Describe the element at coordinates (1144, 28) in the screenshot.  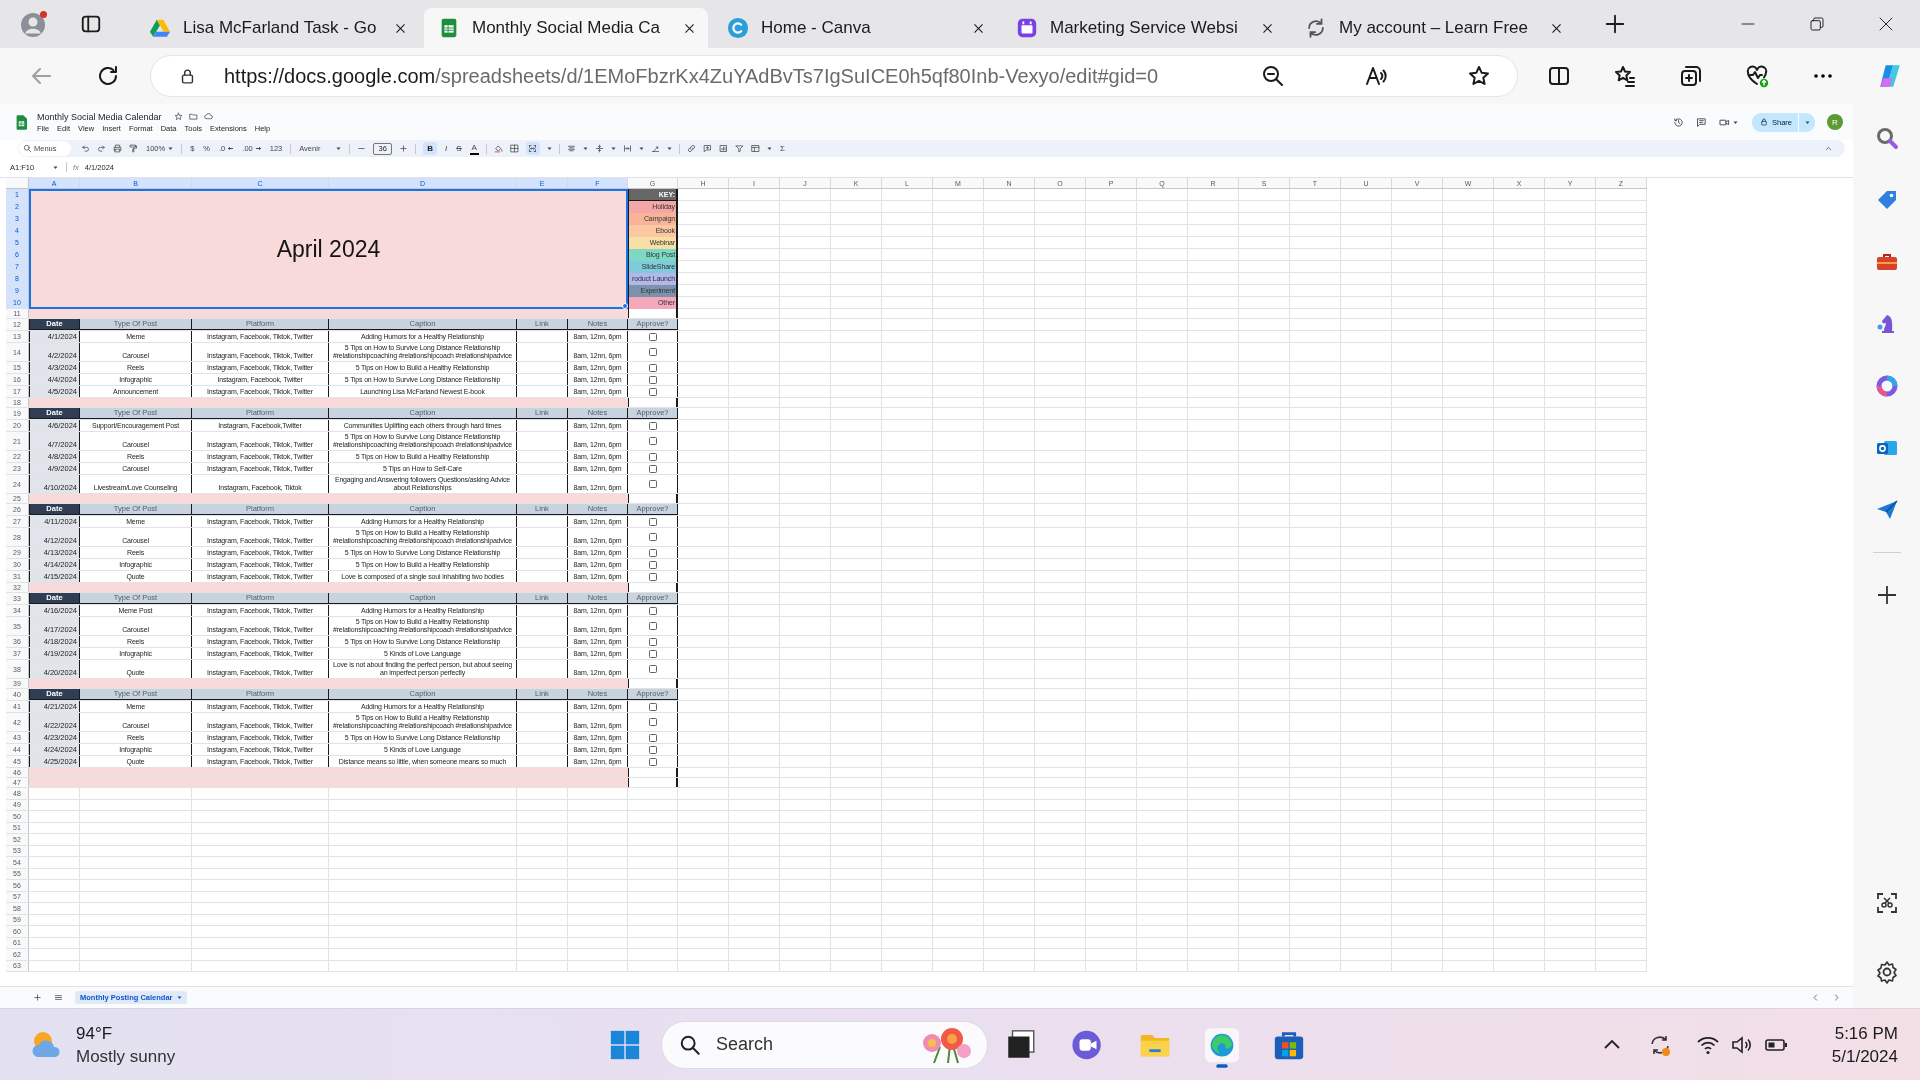
I see `browser-tab: Marketing Service Websi` at that location.